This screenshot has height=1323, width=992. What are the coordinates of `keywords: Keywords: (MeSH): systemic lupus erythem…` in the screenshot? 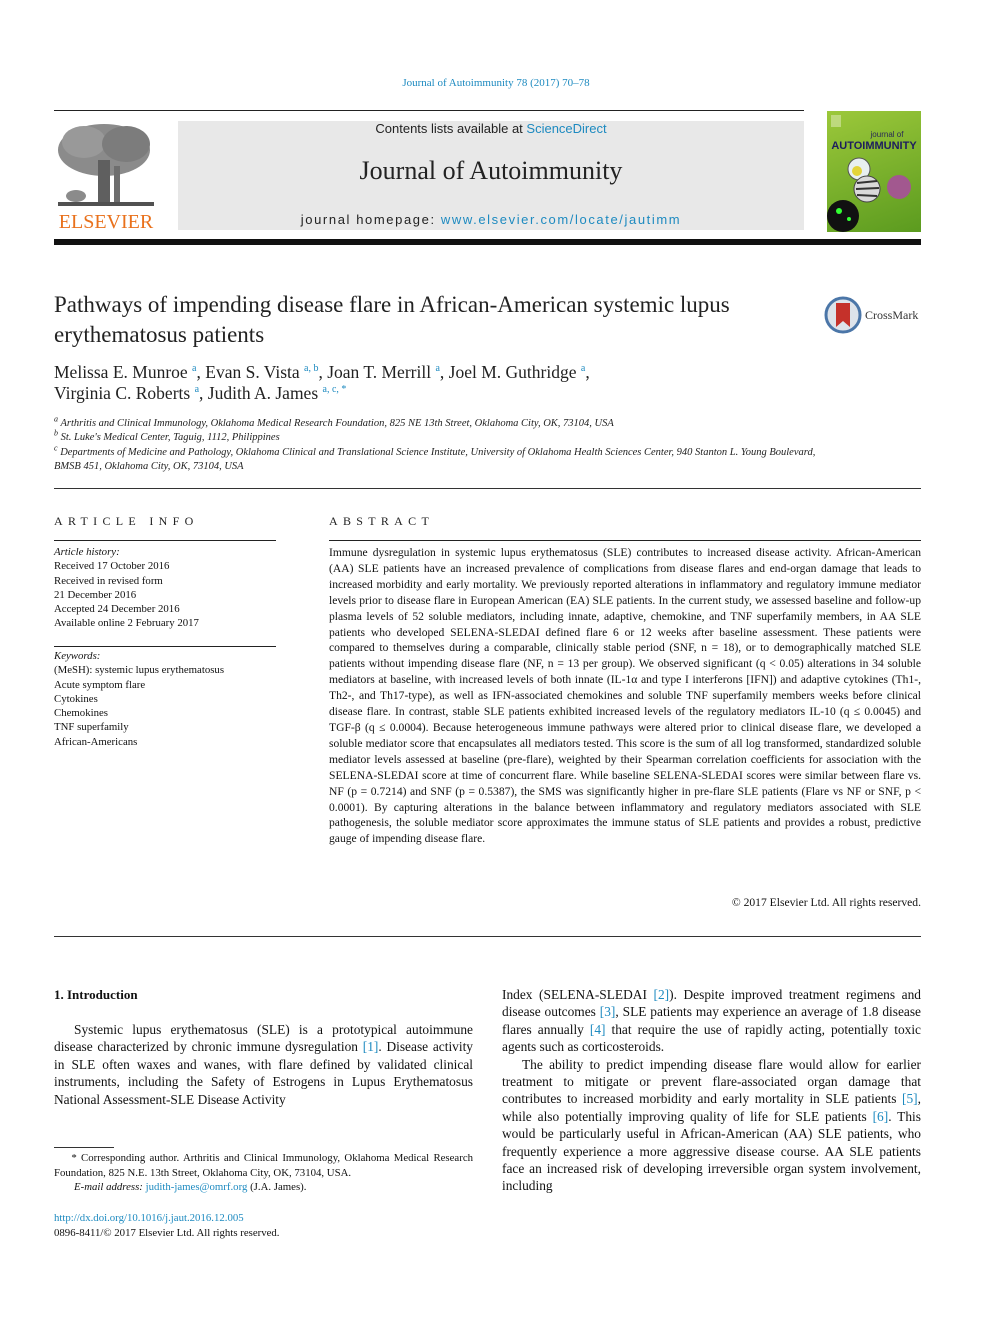 It's located at (169, 699).